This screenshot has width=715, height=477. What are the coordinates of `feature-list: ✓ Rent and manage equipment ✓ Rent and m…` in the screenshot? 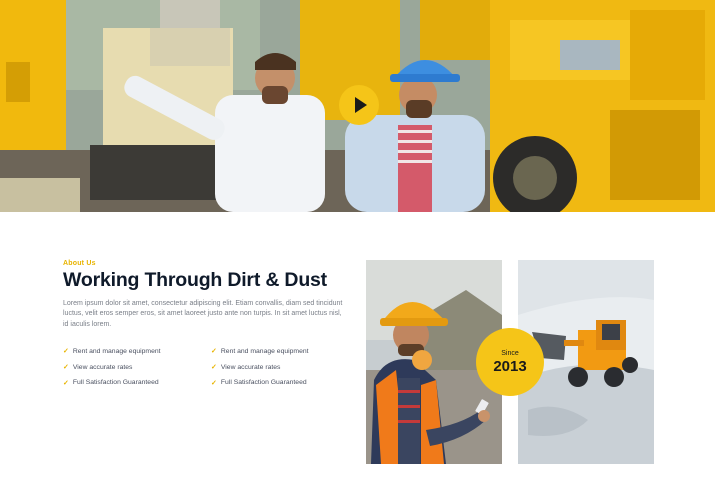 It's located at (208, 367).